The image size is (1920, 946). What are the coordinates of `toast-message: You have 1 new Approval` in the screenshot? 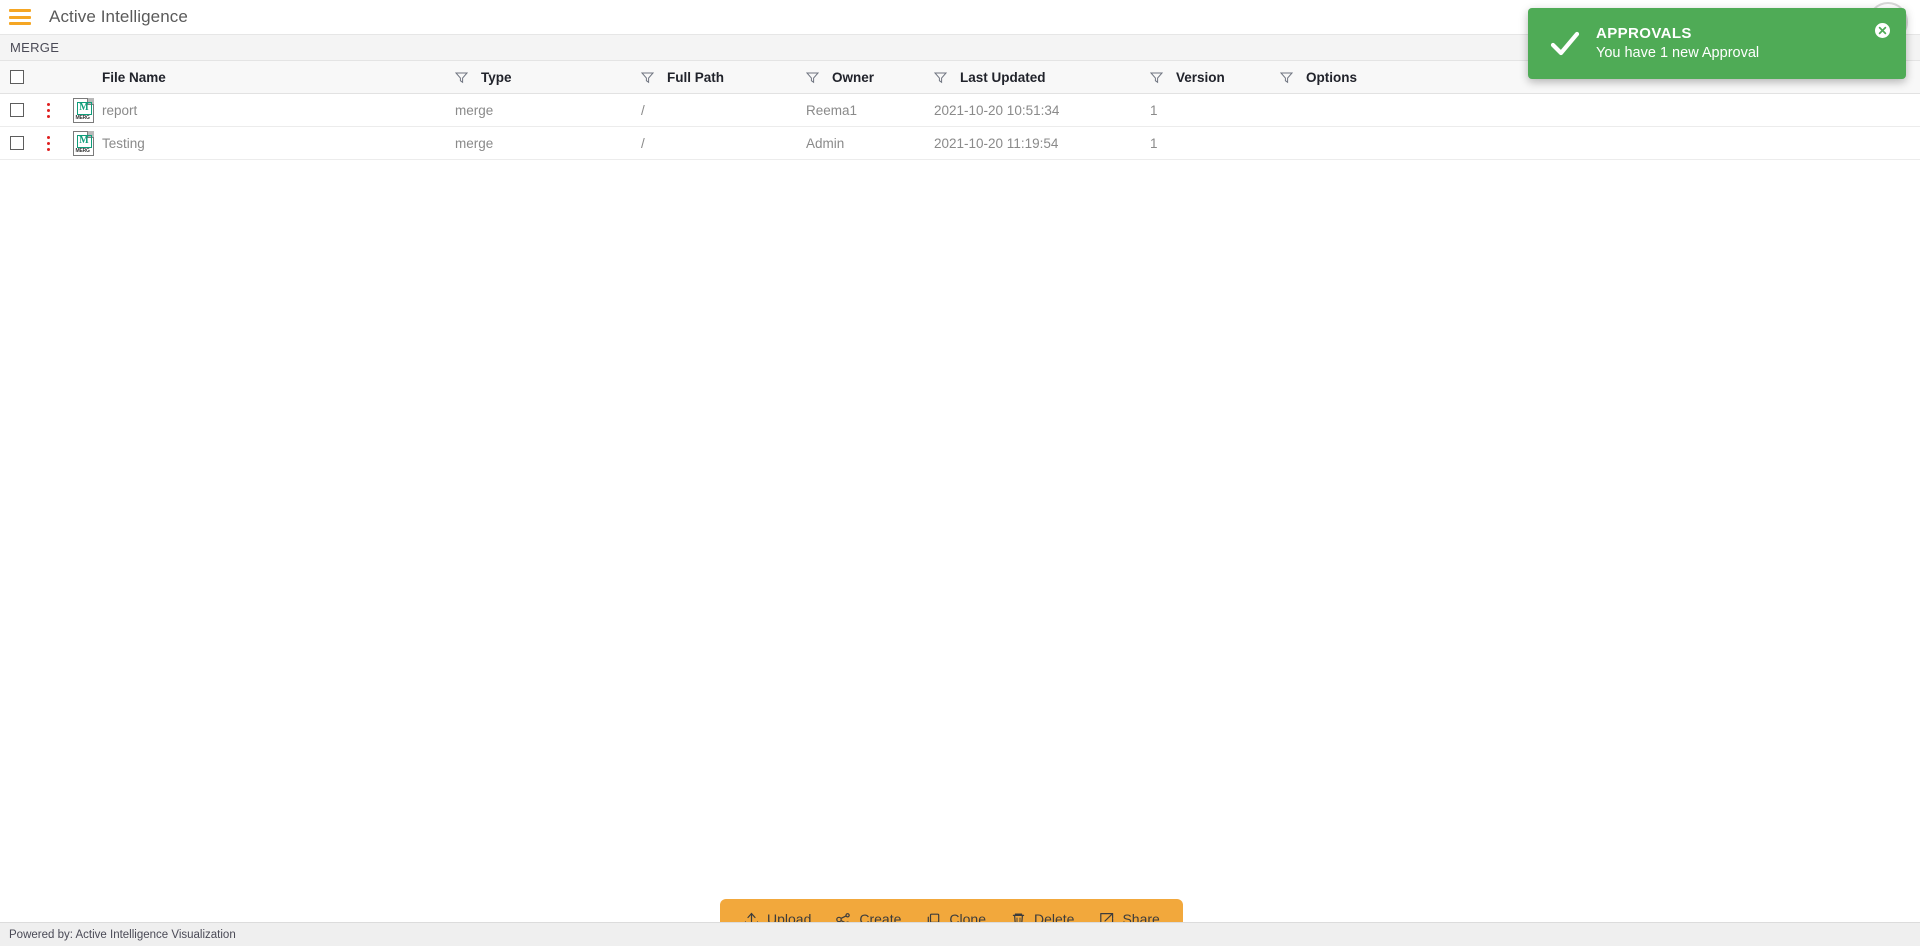 It's located at (1678, 53).